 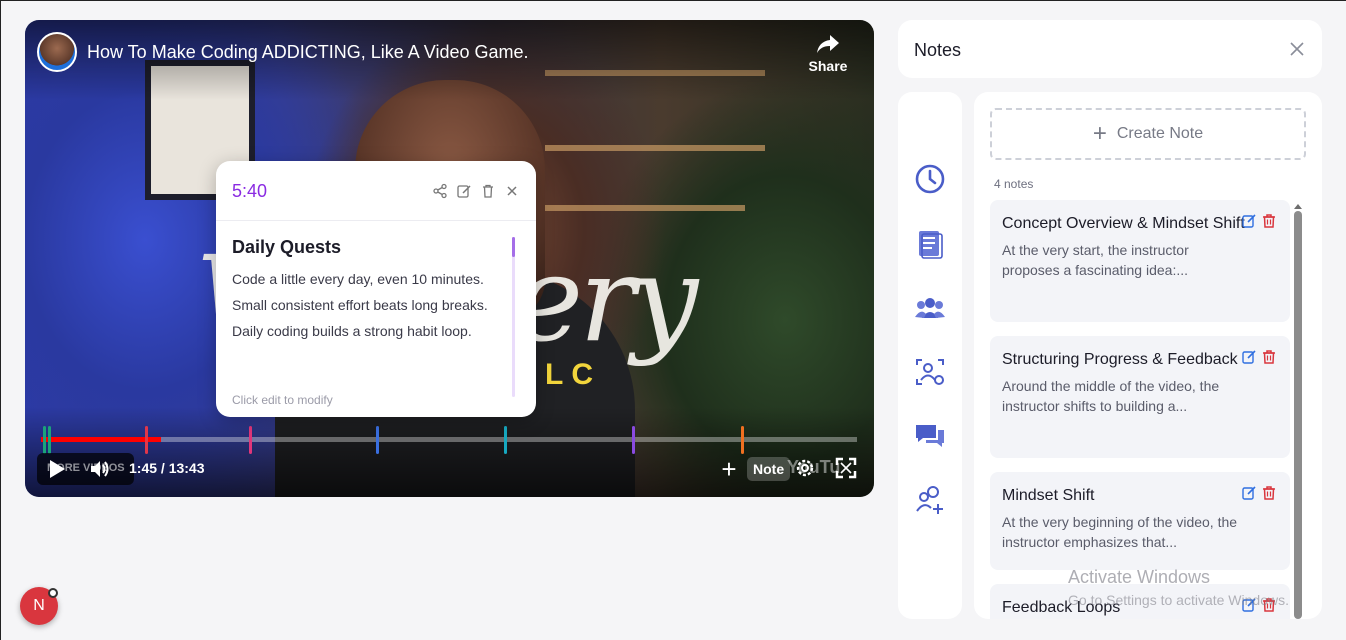 I want to click on notes-header: Notes, so click(x=1110, y=49).